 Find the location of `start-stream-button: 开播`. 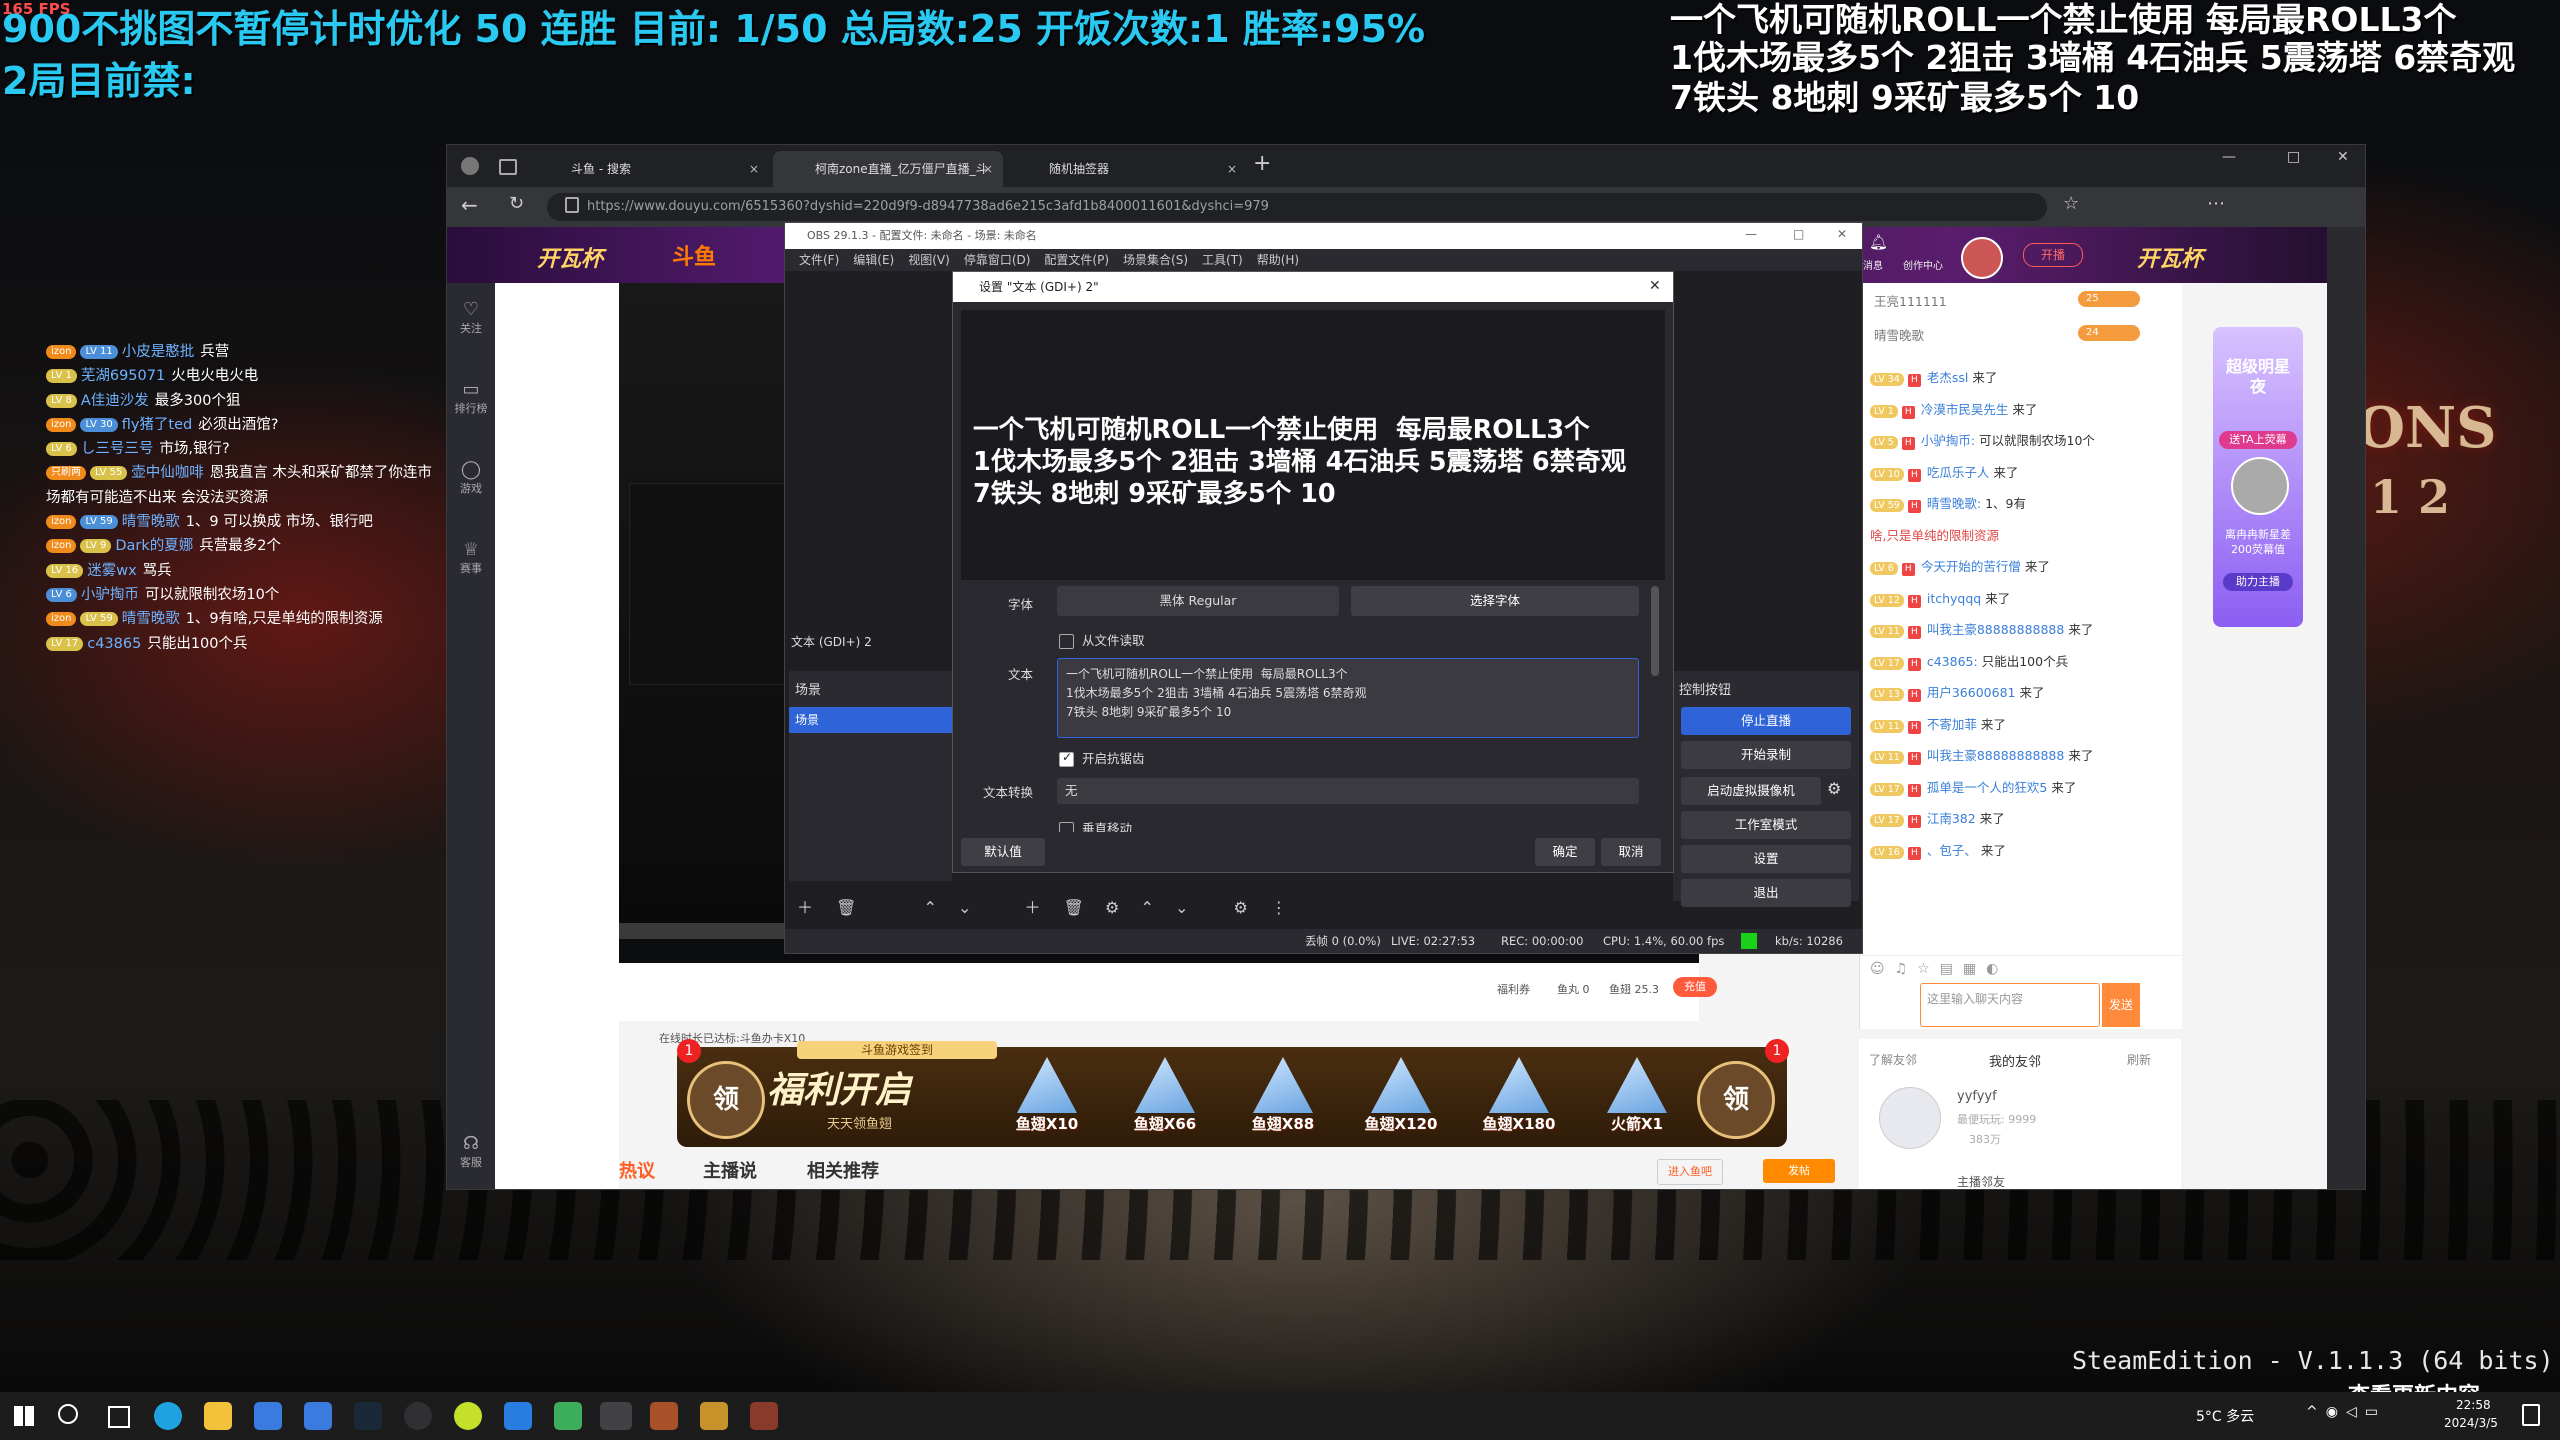

start-stream-button: 开播 is located at coordinates (2053, 255).